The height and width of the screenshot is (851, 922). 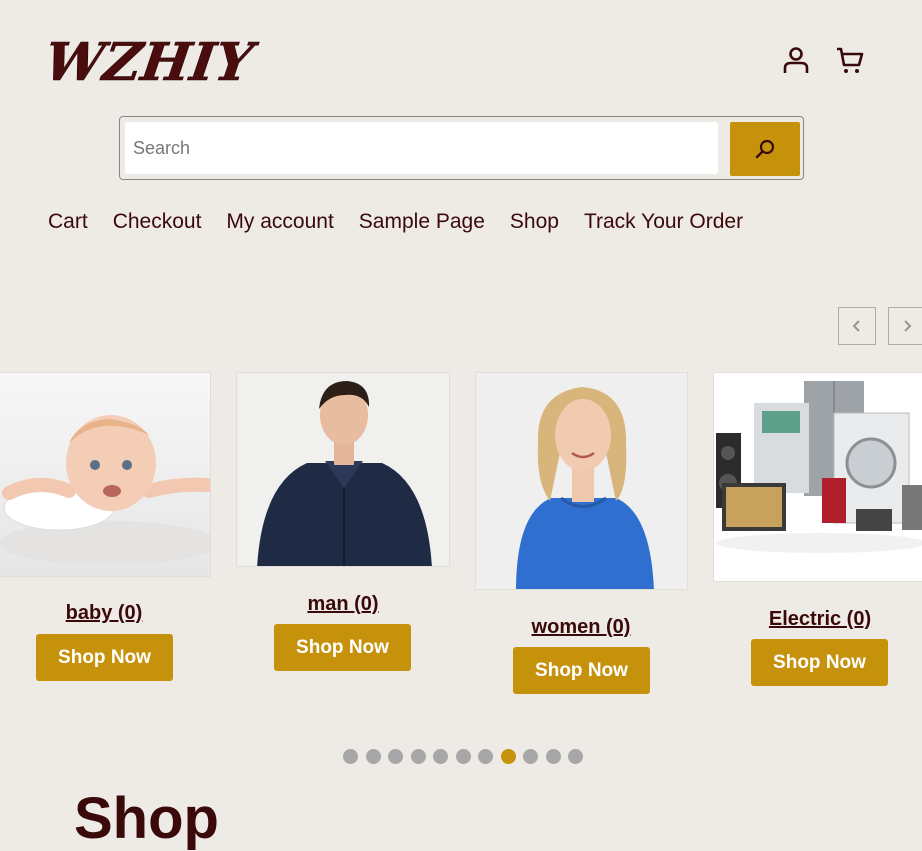 I want to click on category-image-women, so click(x=581, y=481).